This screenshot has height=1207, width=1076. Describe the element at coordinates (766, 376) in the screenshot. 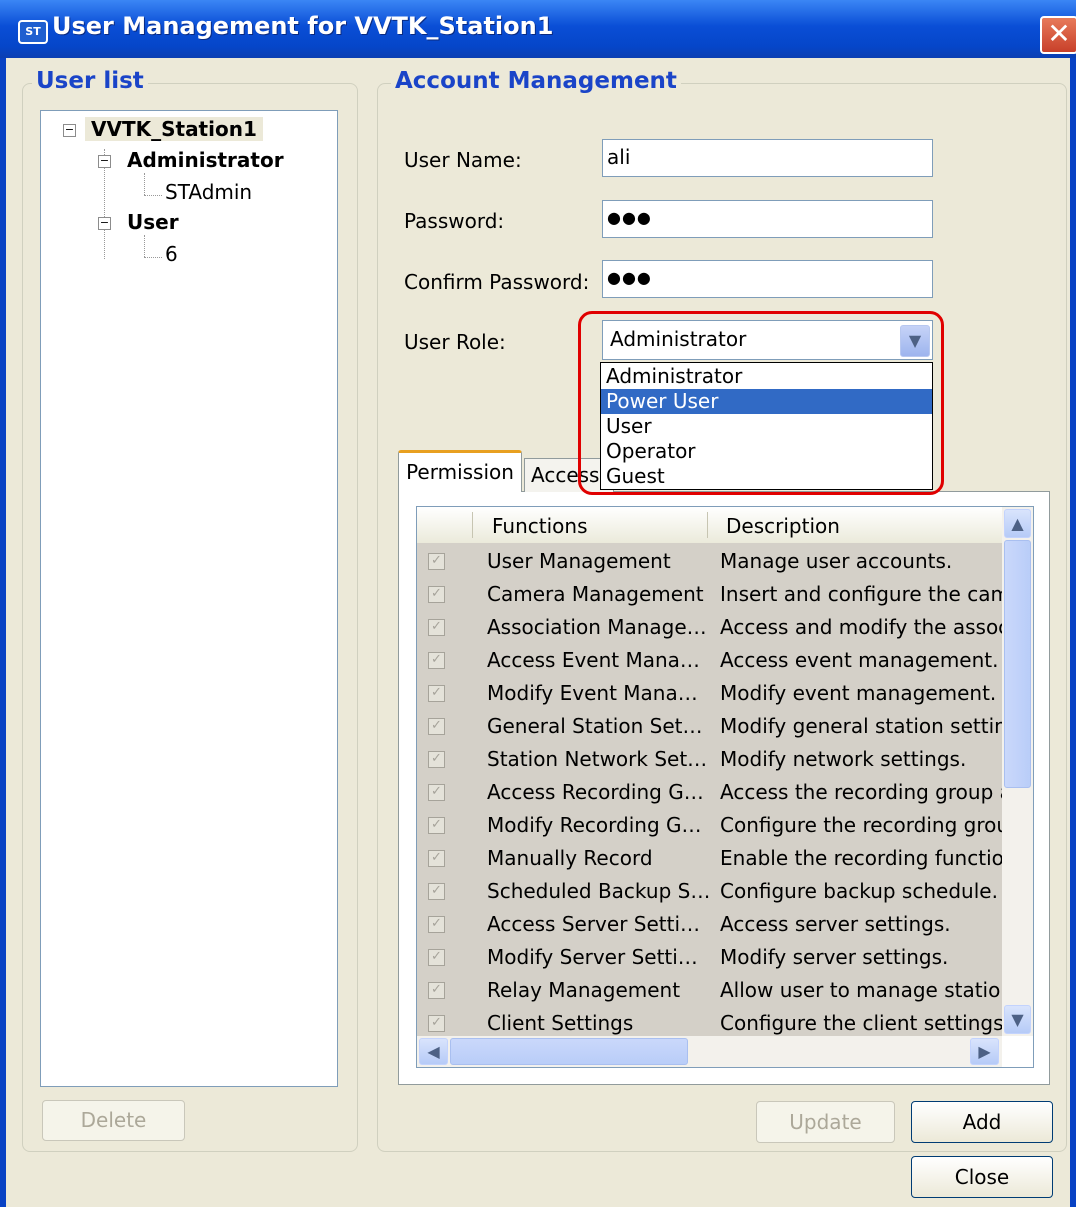

I see `role-option: Administrator` at that location.